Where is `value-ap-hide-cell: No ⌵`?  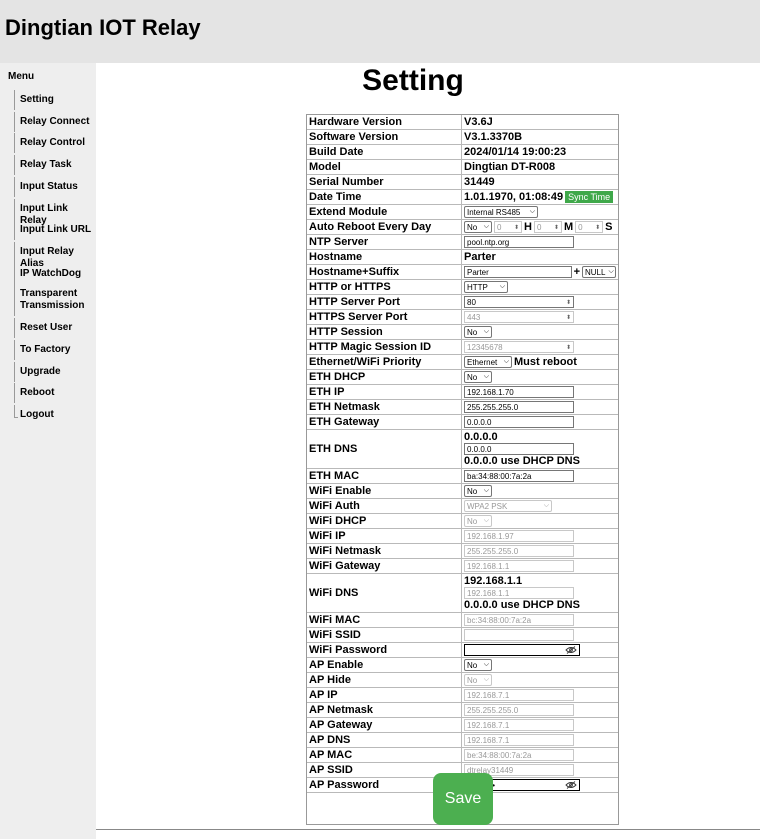
value-ap-hide-cell: No ⌵ is located at coordinates (540, 680).